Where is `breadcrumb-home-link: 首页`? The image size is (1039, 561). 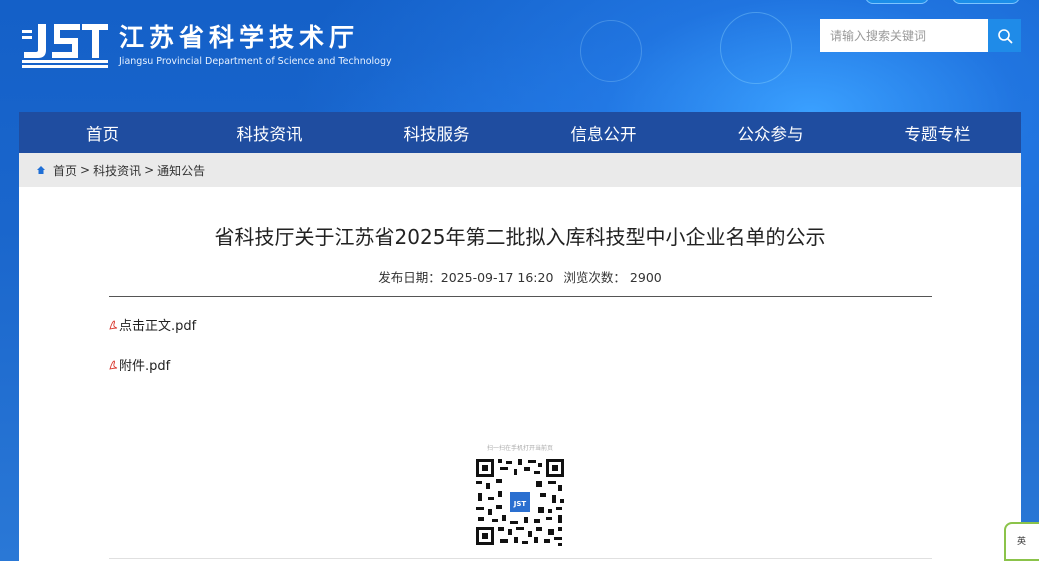
breadcrumb-home-link: 首页 is located at coordinates (65, 170).